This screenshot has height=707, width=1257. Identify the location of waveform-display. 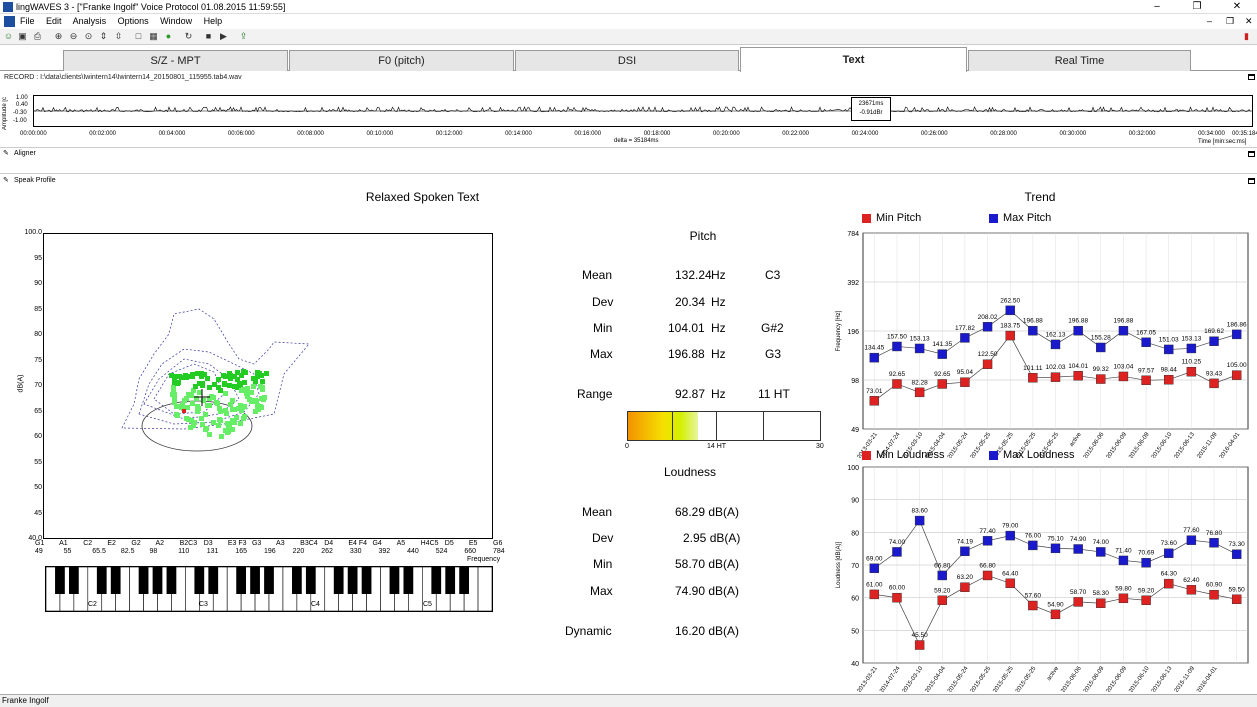
(643, 111).